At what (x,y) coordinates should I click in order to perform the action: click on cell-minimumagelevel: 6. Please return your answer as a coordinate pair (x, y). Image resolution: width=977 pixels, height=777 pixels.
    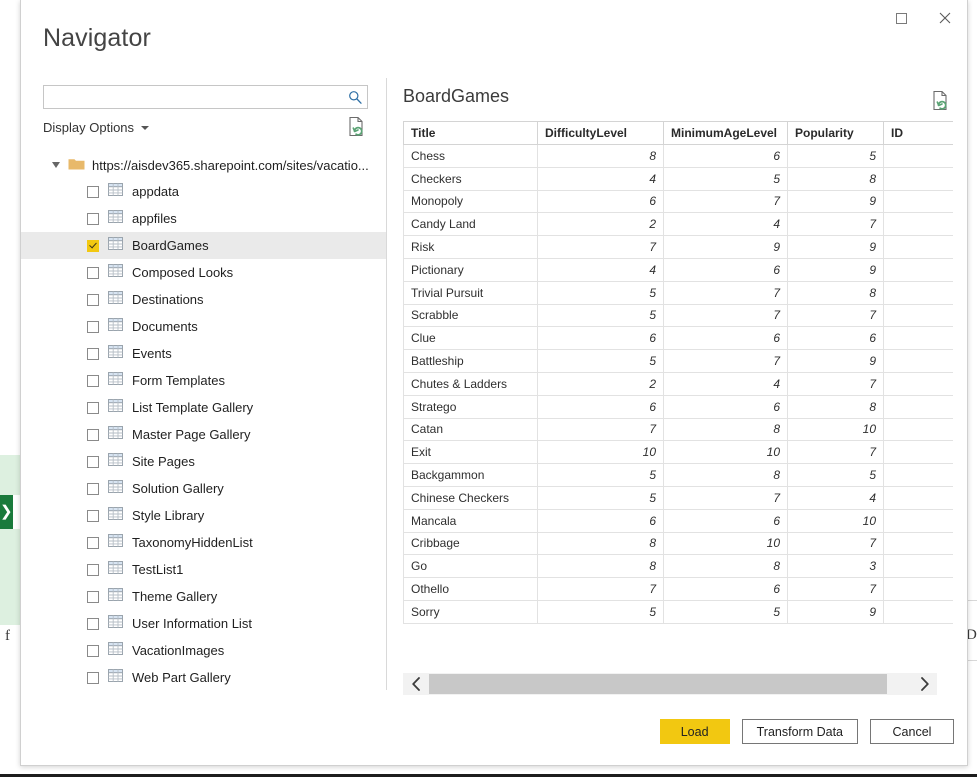
    Looking at the image, I should click on (725, 520).